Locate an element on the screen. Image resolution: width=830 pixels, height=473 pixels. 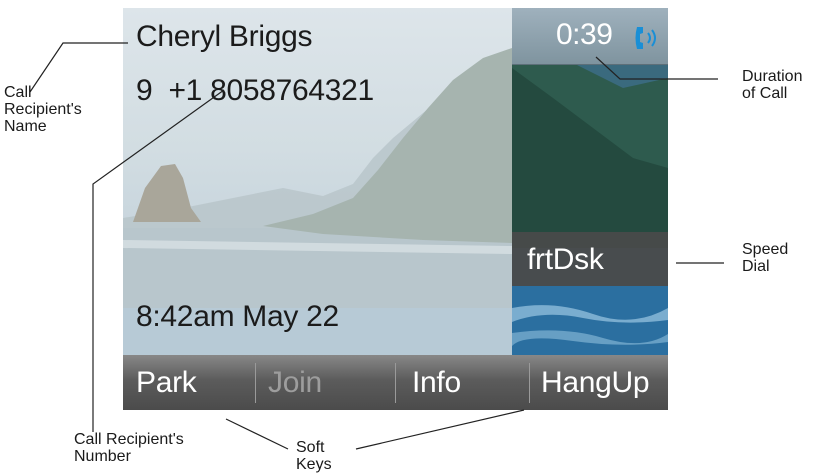
callout-text: Duration is located at coordinates (772, 76).